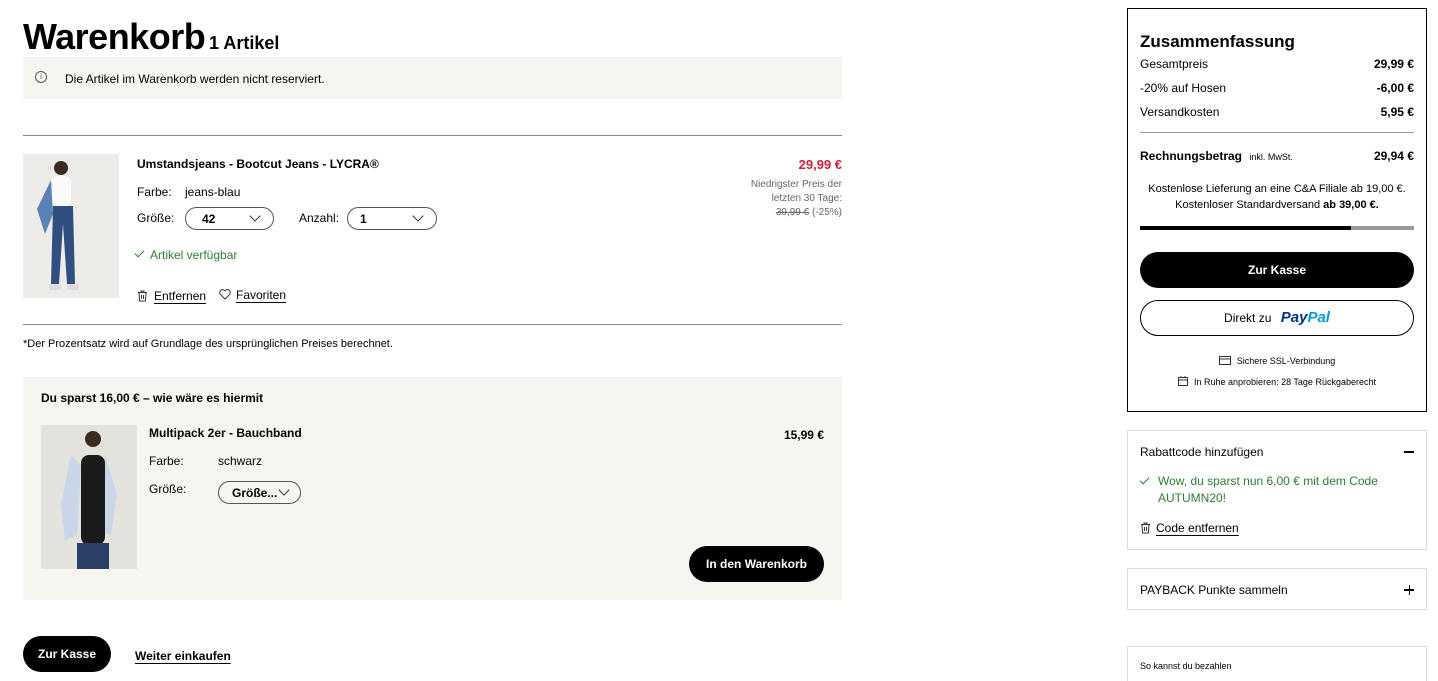 This screenshot has height=681, width=1438. I want to click on summary-row-label: Versandkosten, so click(1180, 112).